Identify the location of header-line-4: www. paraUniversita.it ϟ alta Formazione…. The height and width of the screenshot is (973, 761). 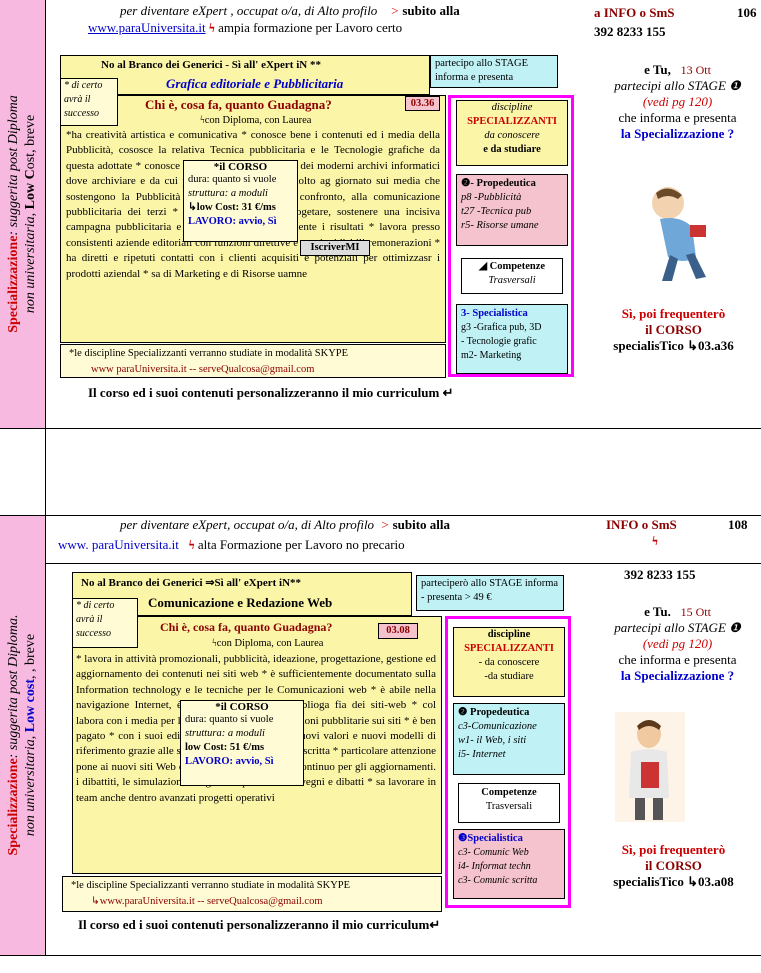
(231, 544).